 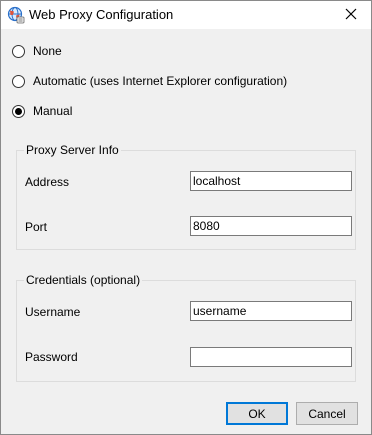 What do you see at coordinates (101, 14) in the screenshot?
I see `window-title: Web Proxy Configuration` at bounding box center [101, 14].